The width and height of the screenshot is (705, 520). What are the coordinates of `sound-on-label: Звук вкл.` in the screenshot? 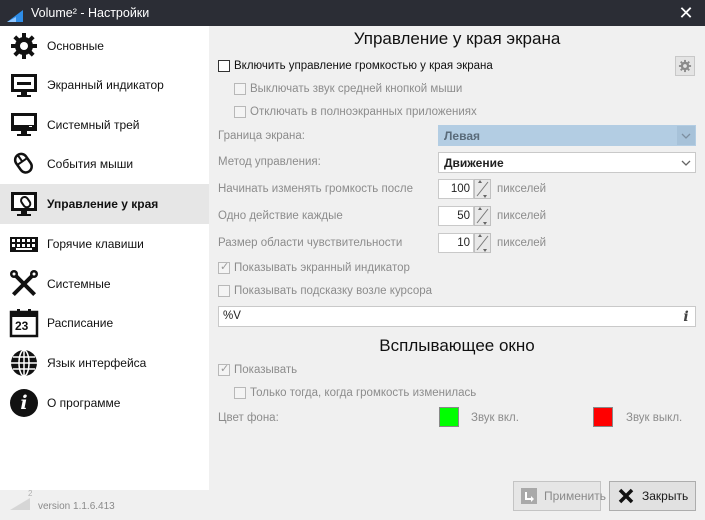 It's located at (495, 418).